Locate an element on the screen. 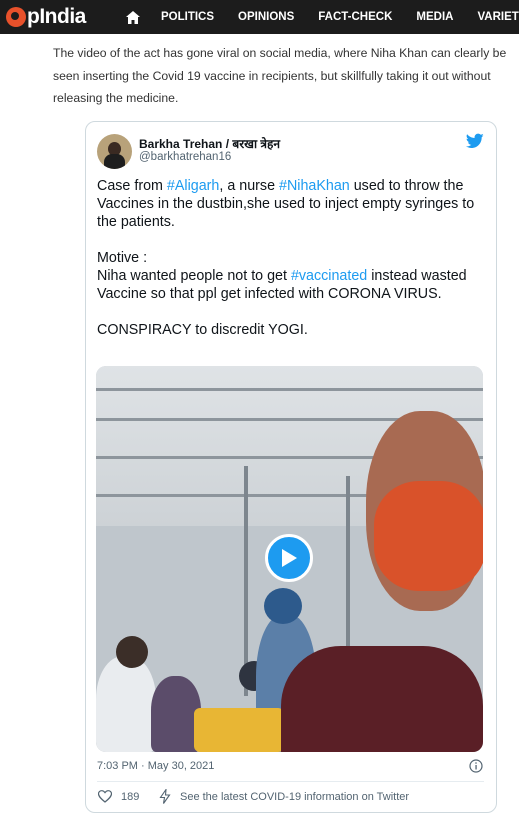  avatar-body is located at coordinates (114, 161).